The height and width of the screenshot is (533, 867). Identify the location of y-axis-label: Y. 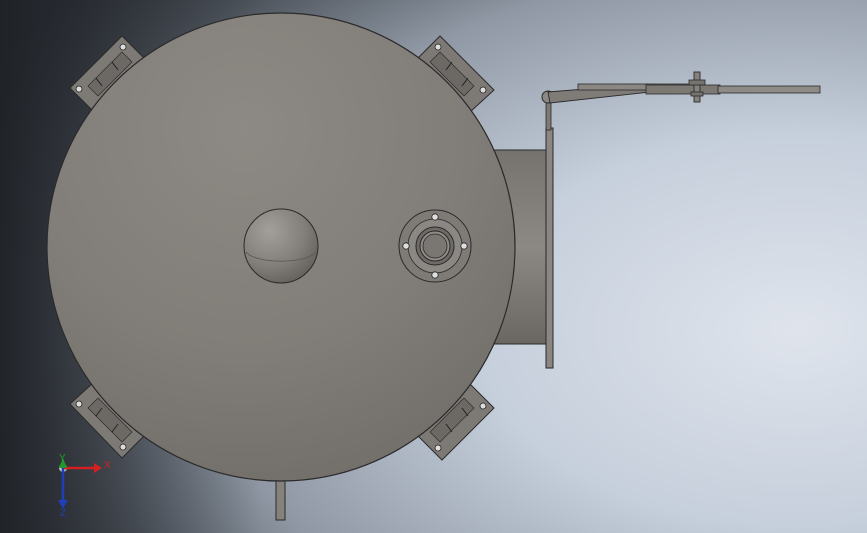
(62, 458).